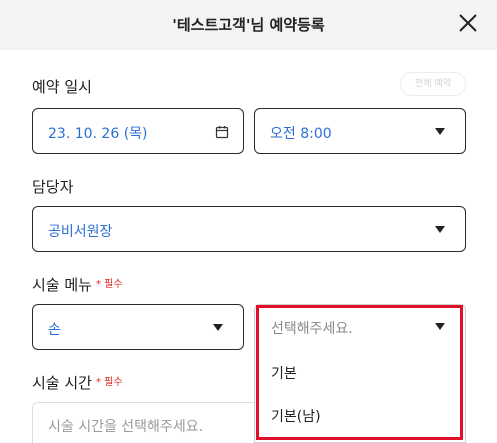  What do you see at coordinates (80, 232) in the screenshot?
I see `staff-value: 공비서원장` at bounding box center [80, 232].